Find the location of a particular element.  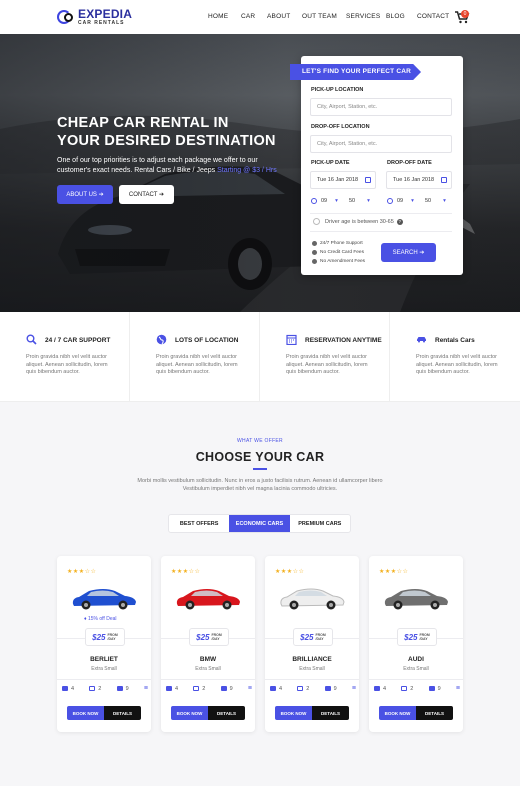

tab-economic-cars: ECONOMIC CARS is located at coordinates (259, 523).